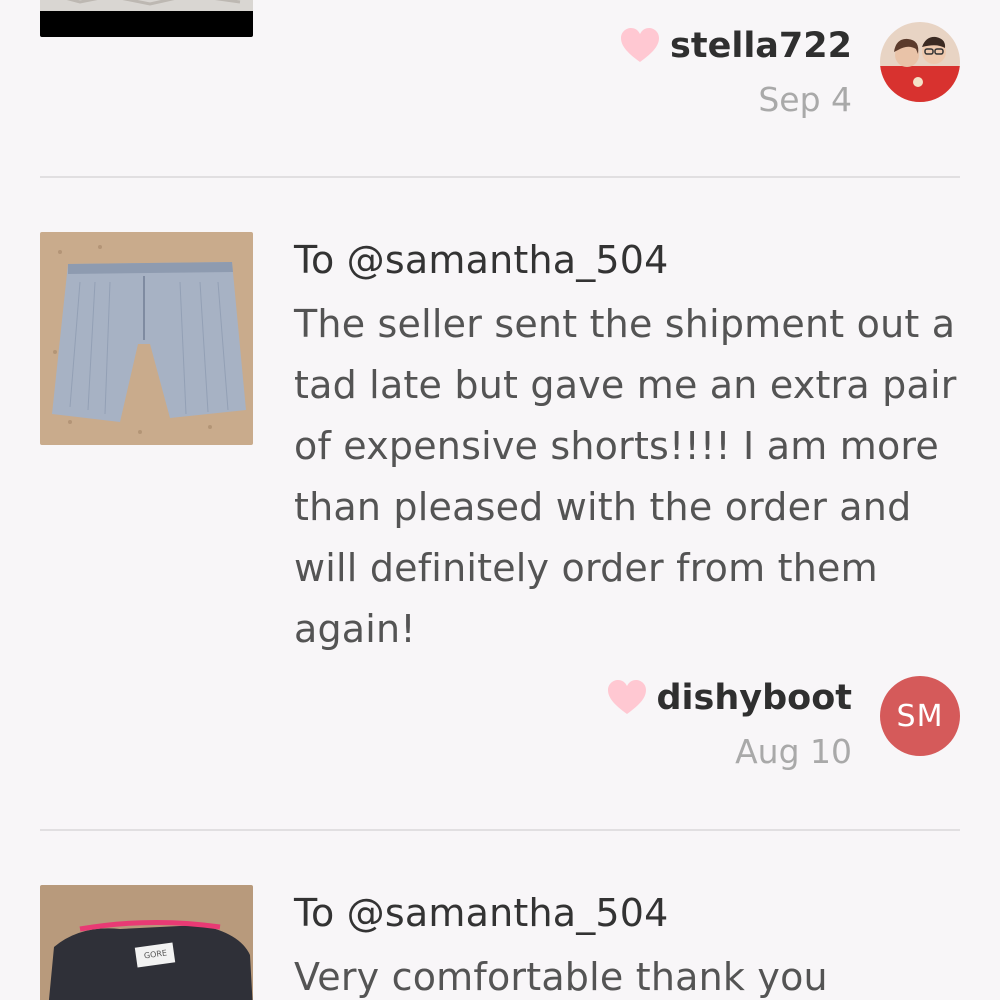  What do you see at coordinates (920, 716) in the screenshot?
I see `reviewer-avatar: SM` at bounding box center [920, 716].